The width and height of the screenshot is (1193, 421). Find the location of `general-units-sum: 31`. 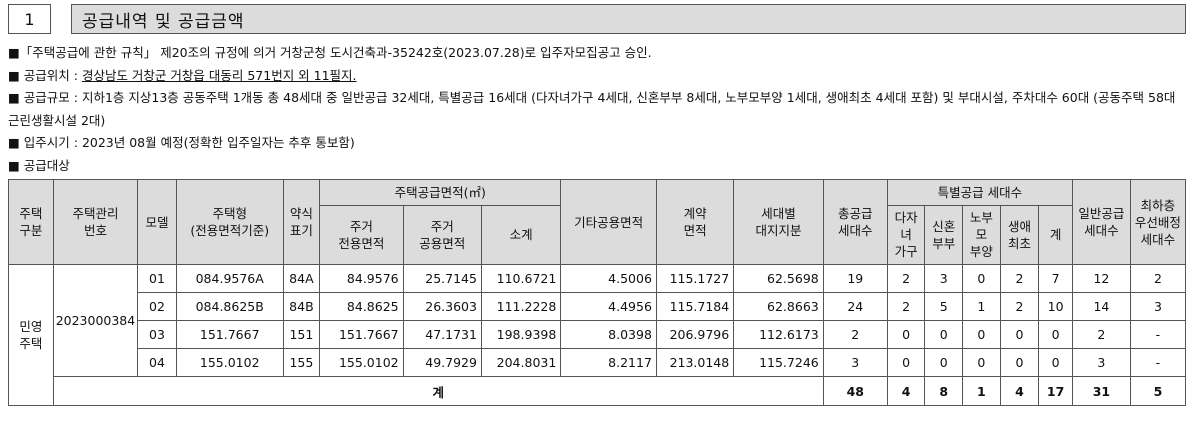

general-units-sum: 31 is located at coordinates (1101, 391).